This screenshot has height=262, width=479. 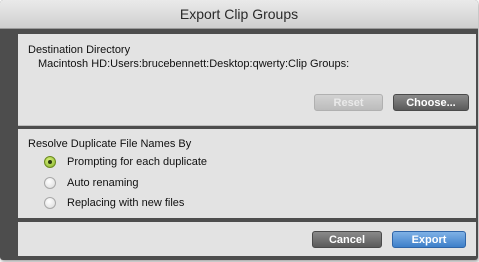 What do you see at coordinates (137, 162) in the screenshot?
I see `radio-label-prompting: Prompting for each duplicate` at bounding box center [137, 162].